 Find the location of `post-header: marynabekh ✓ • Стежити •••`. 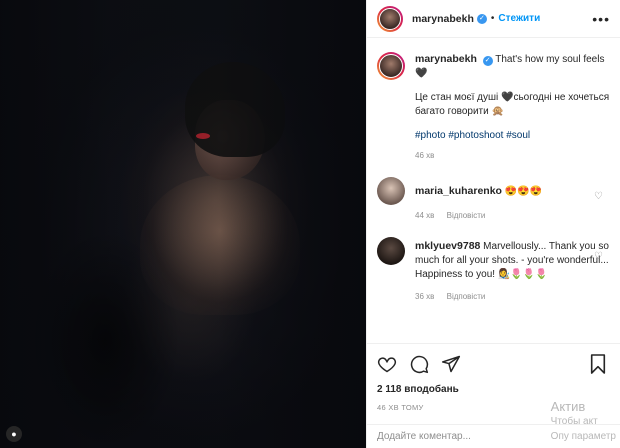

post-header: marynabekh ✓ • Стежити ••• is located at coordinates (493, 19).